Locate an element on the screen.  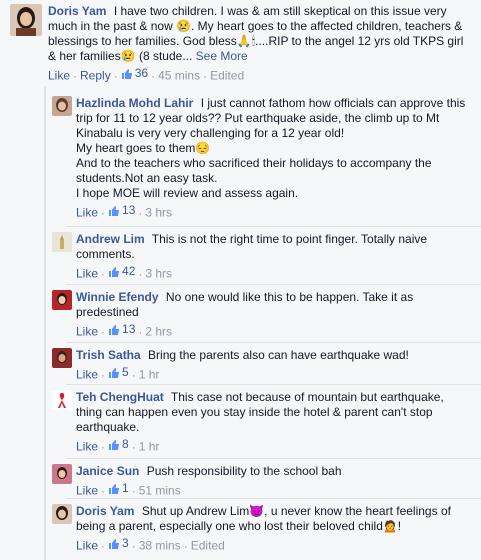
like-count: 1 is located at coordinates (118, 488).